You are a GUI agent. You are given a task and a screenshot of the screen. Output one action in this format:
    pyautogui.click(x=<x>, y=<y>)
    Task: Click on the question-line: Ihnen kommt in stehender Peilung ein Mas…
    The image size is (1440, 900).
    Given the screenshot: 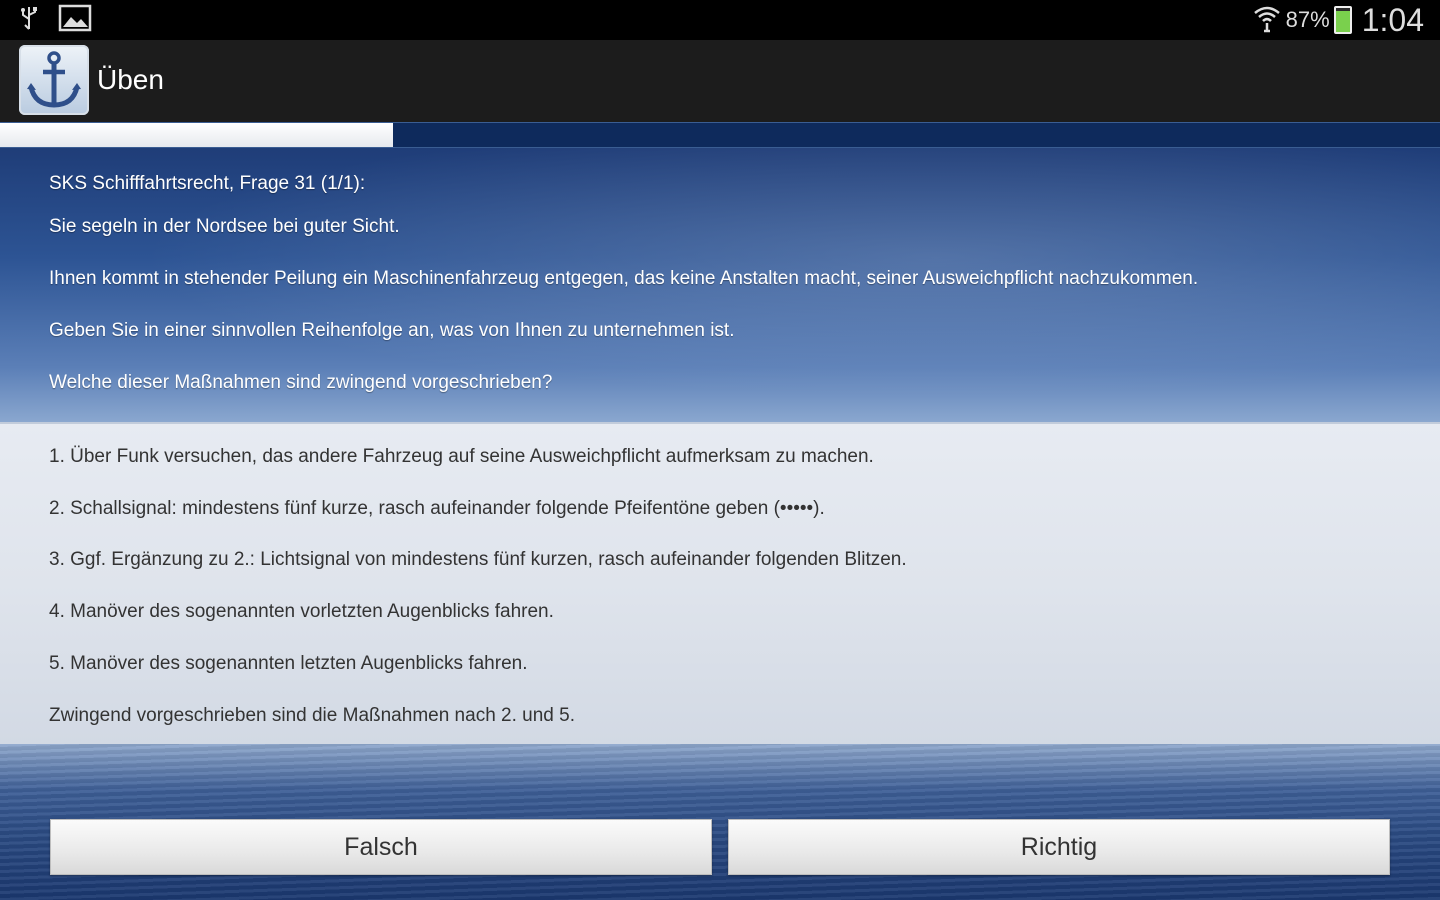 What is the action you would take?
    pyautogui.click(x=624, y=278)
    